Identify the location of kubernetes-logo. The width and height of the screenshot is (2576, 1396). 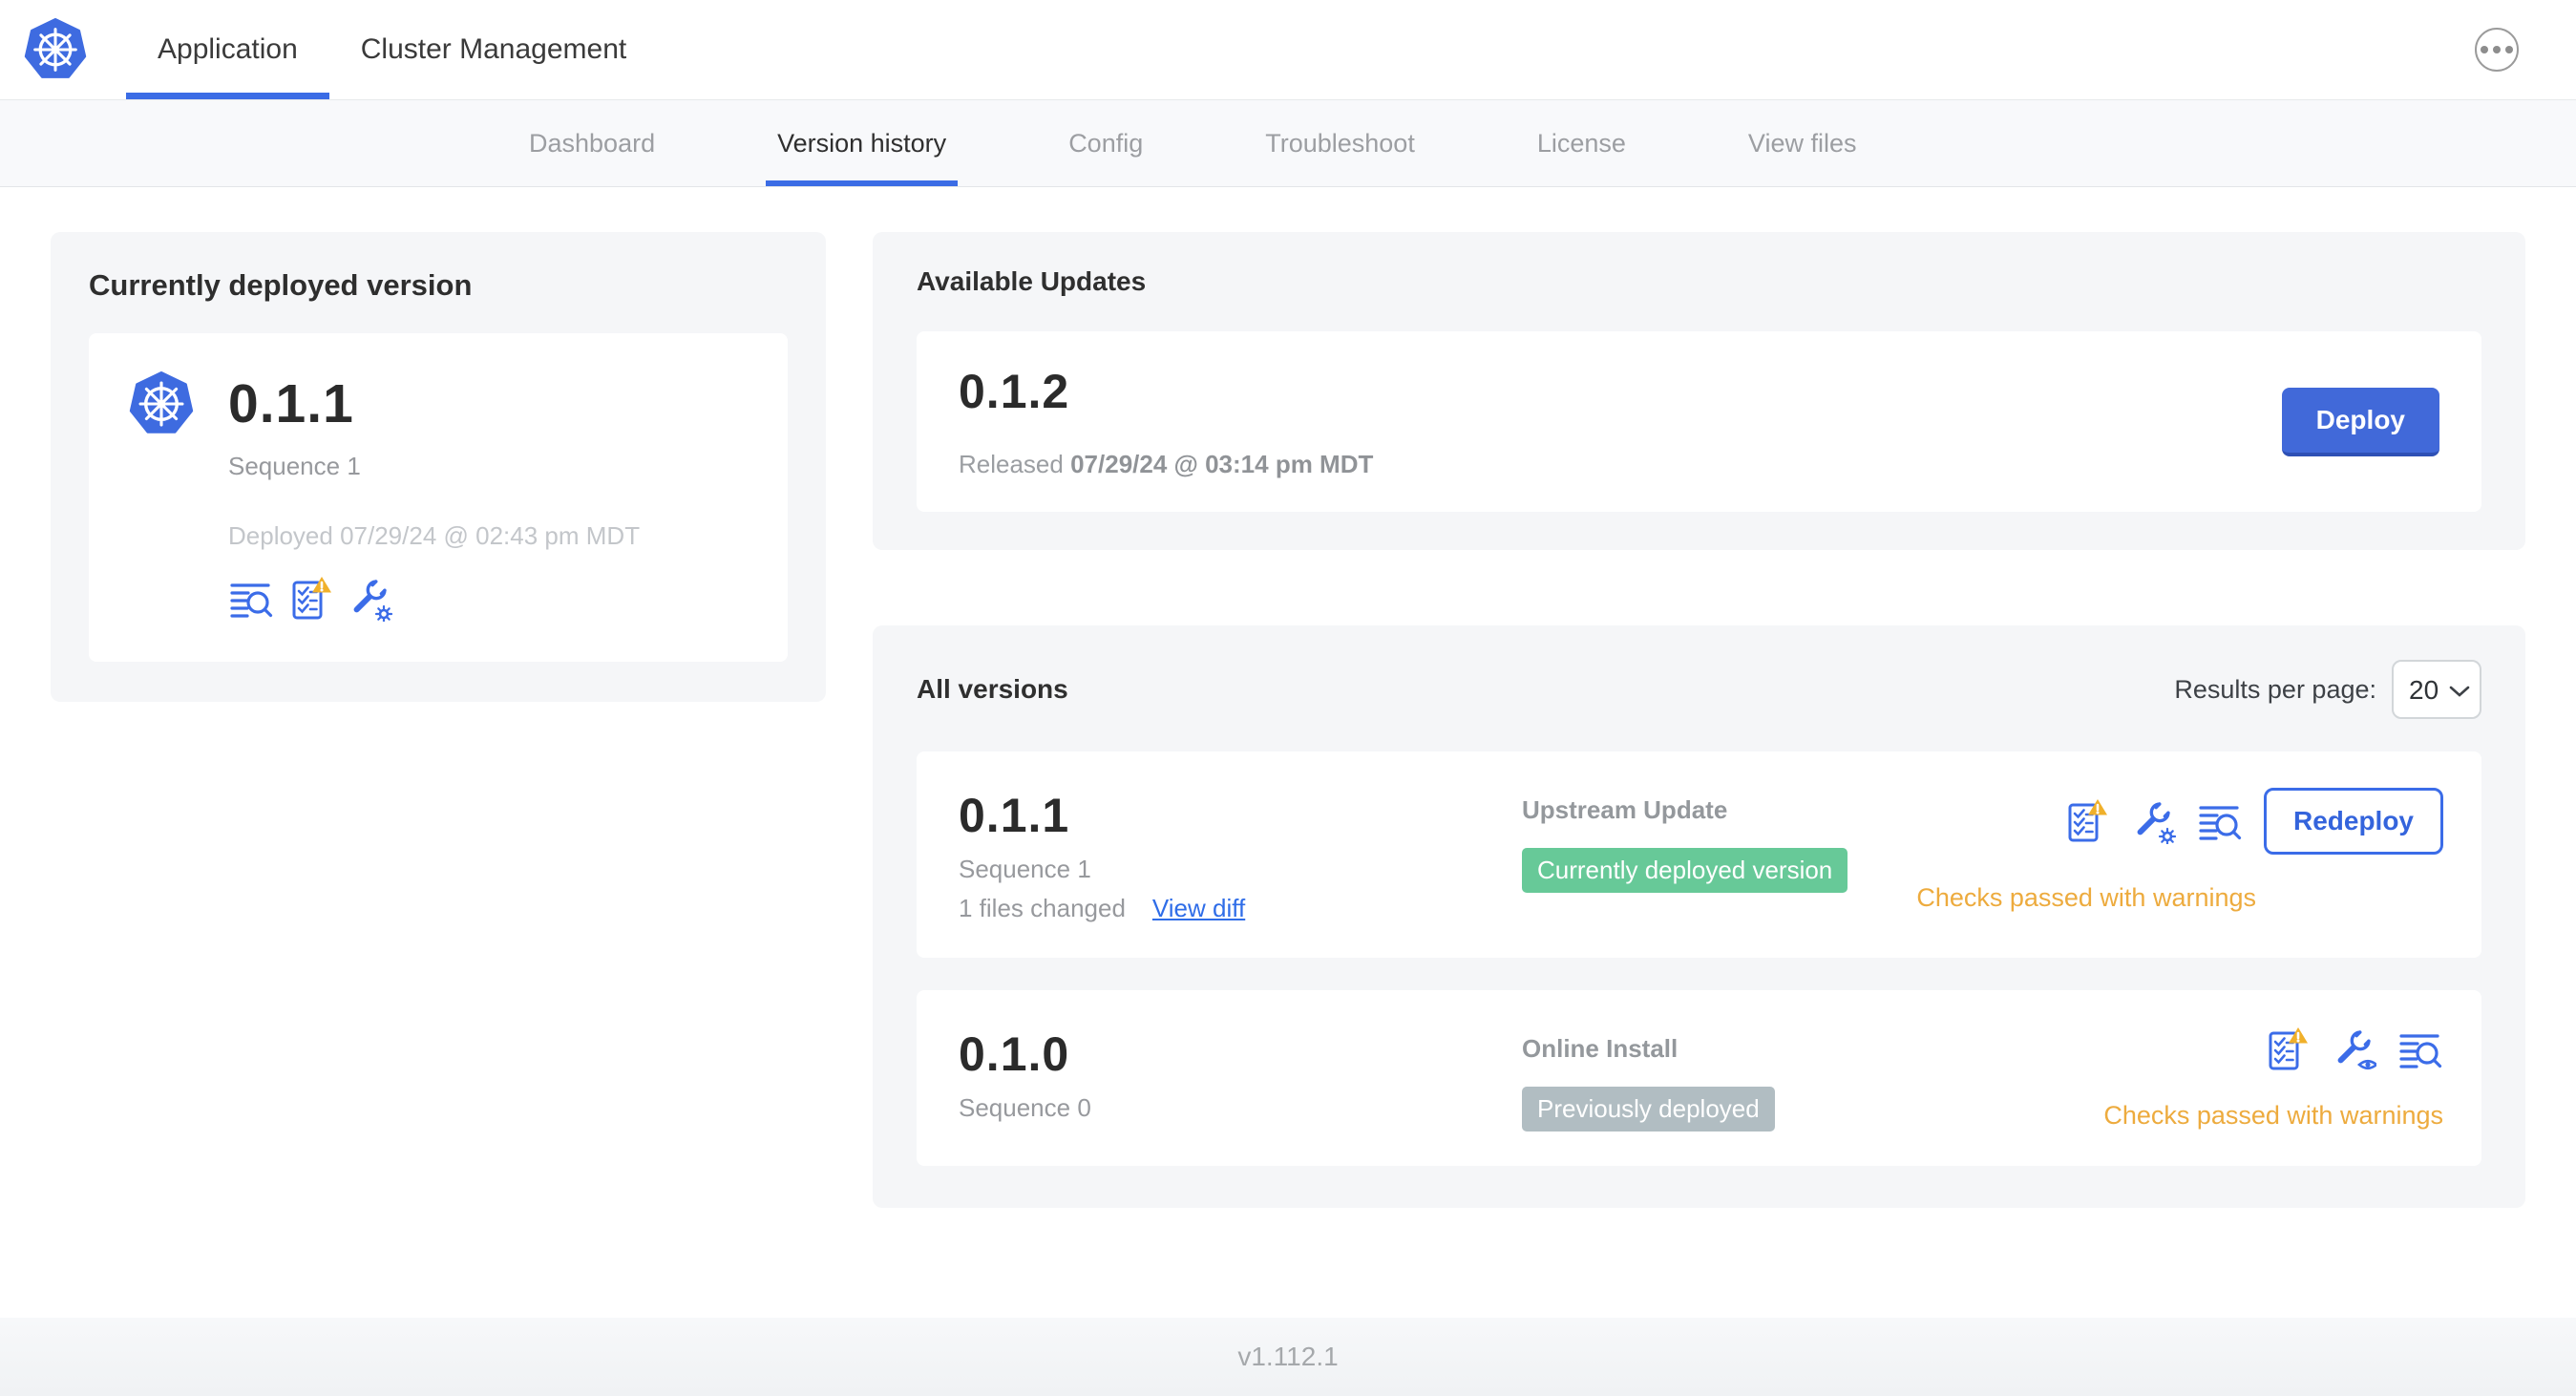
(55, 49).